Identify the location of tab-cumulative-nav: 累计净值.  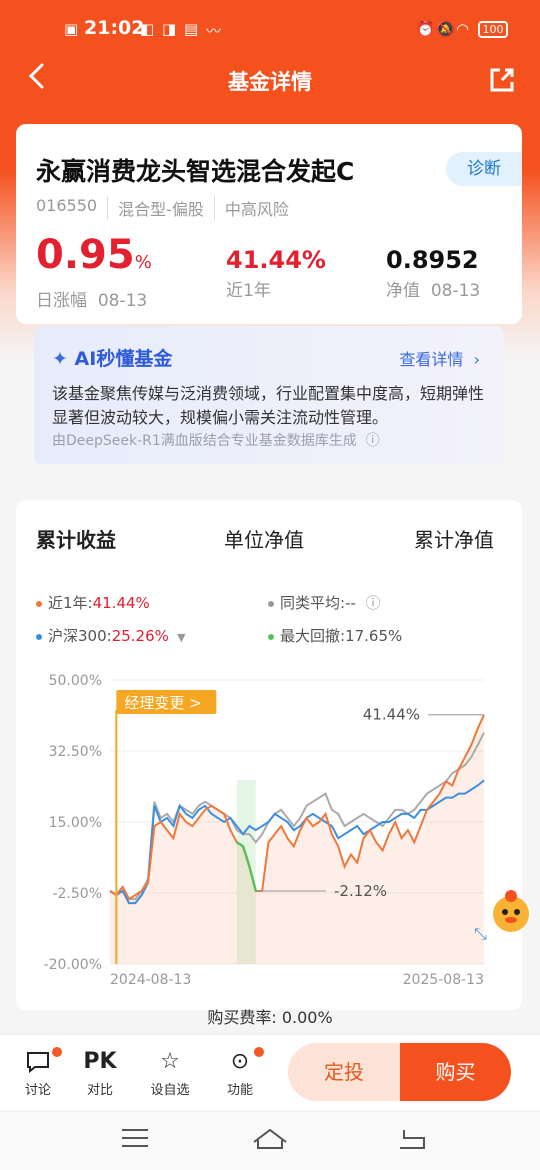
(454, 538).